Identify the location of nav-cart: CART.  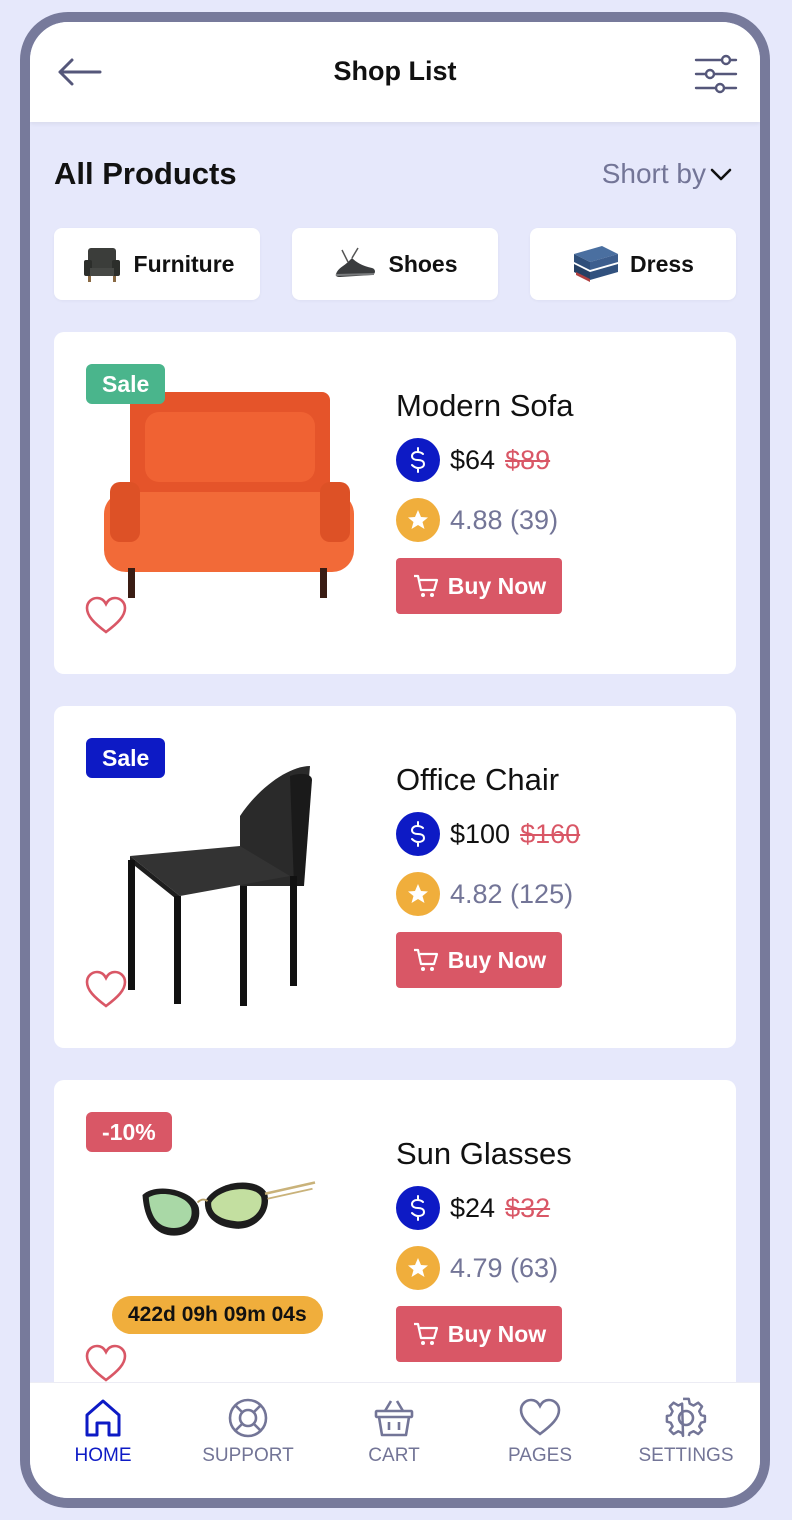
(394, 1442).